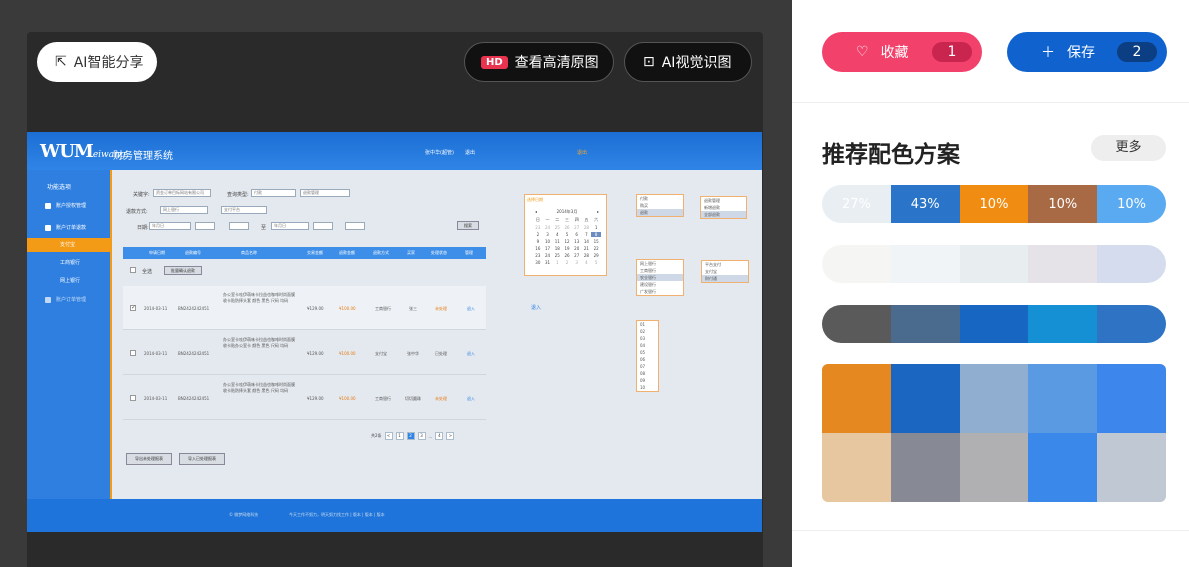  Describe the element at coordinates (421, 436) in the screenshot. I see `pager-page: 3` at that location.